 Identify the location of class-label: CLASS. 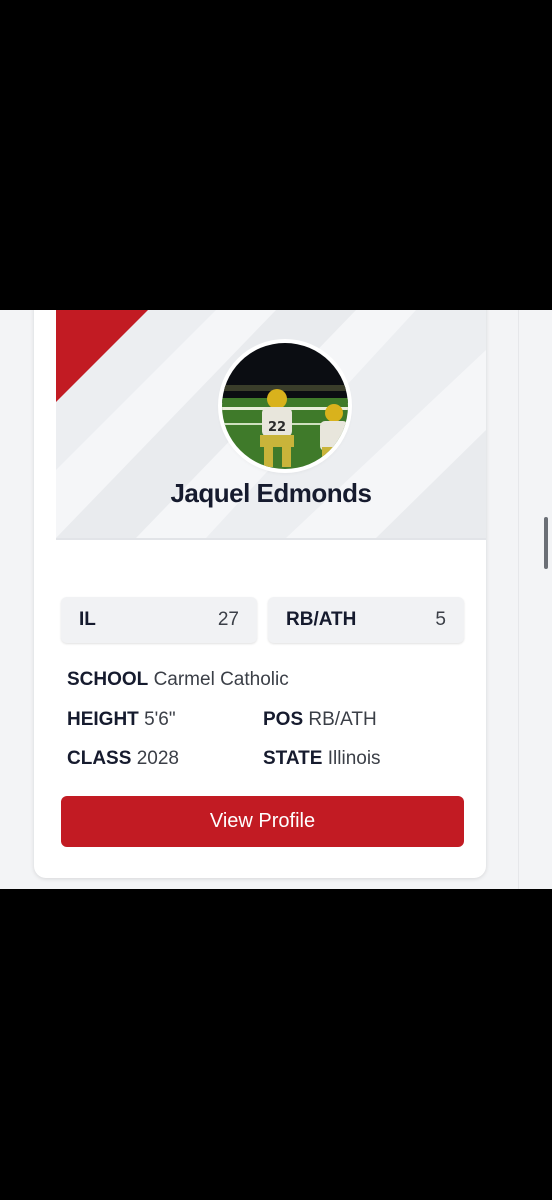
(99, 758).